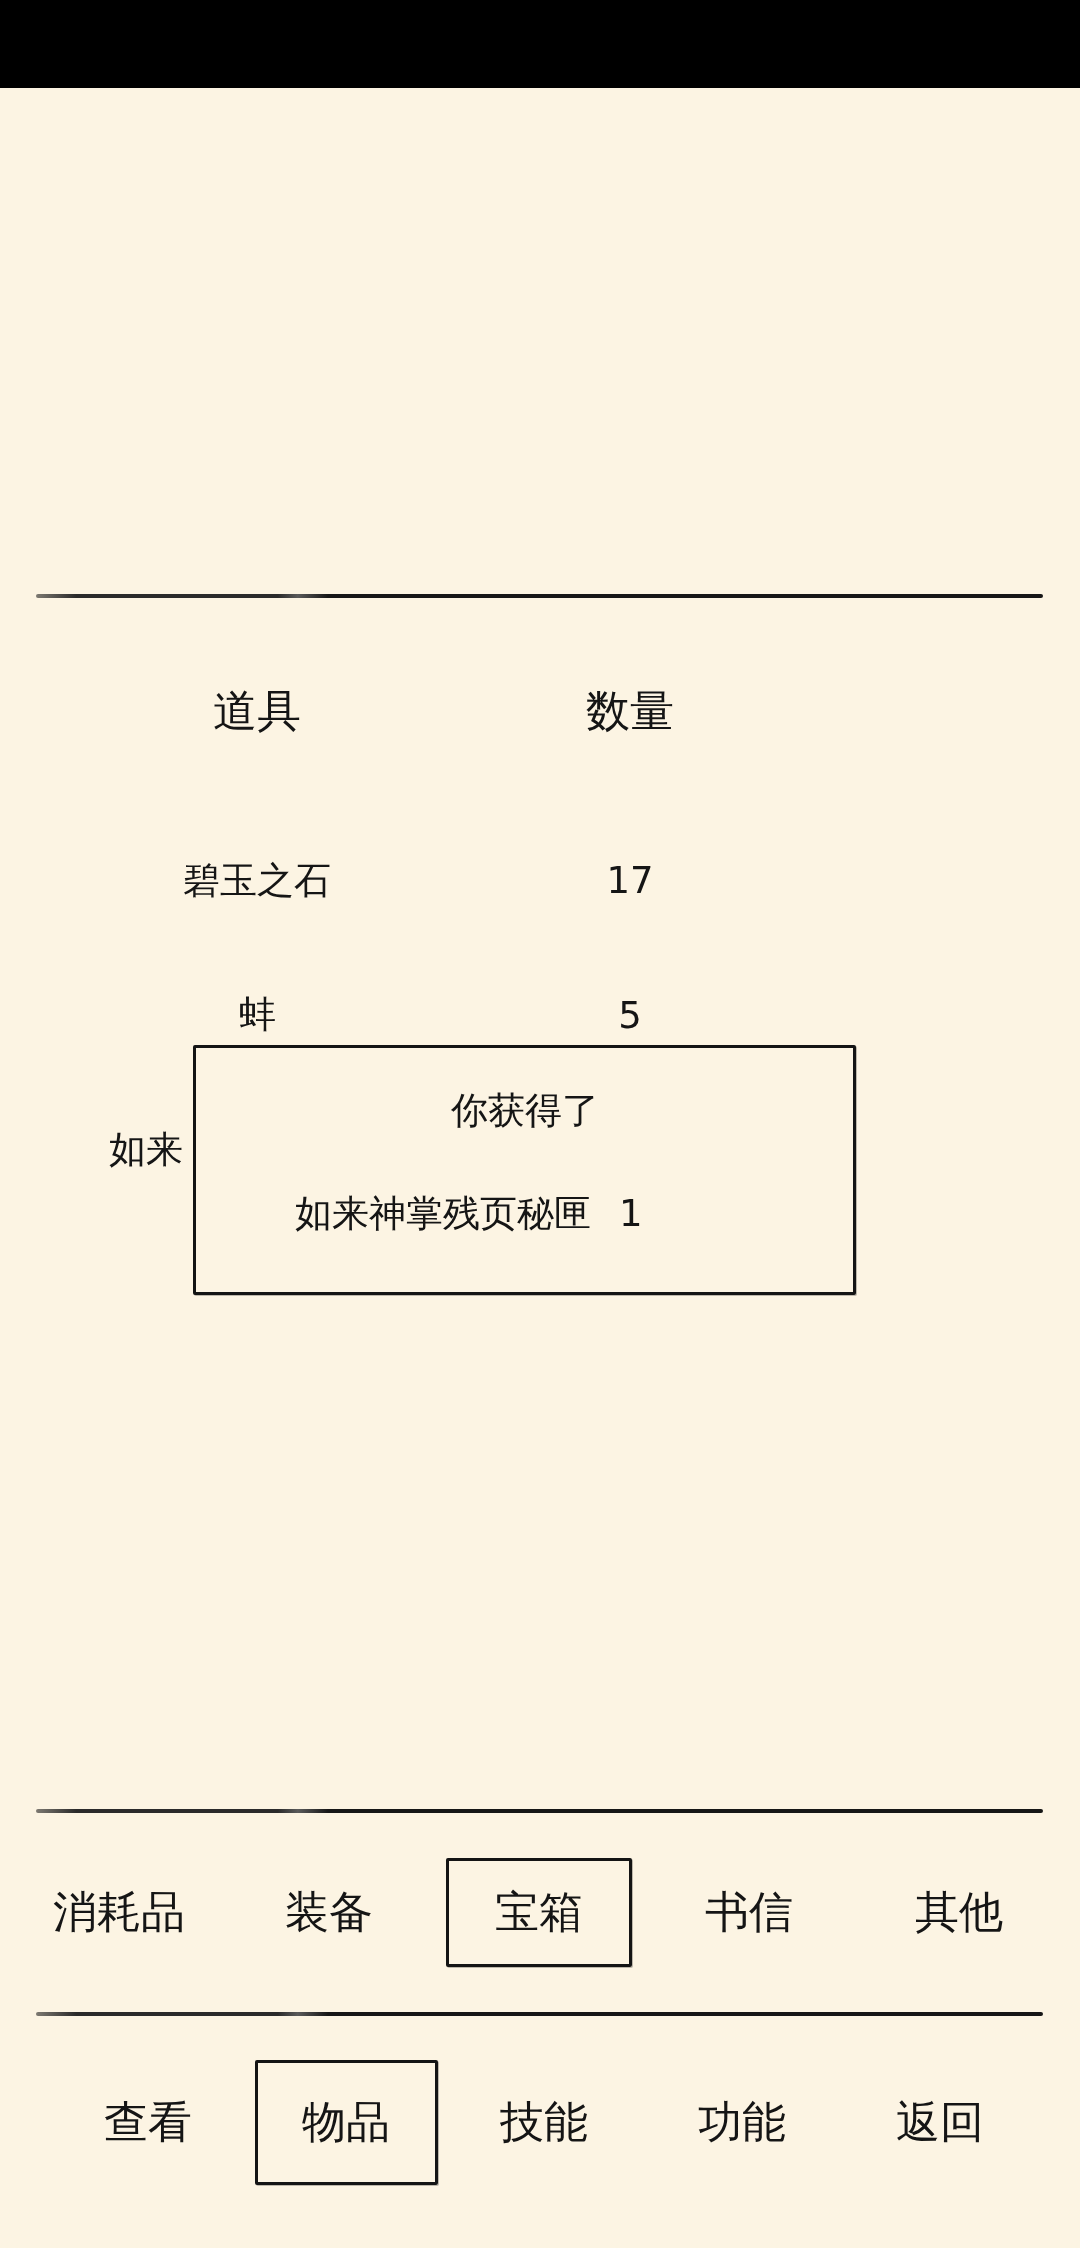 The height and width of the screenshot is (2248, 1080). Describe the element at coordinates (742, 2122) in the screenshot. I see `nav-tab: 功能` at that location.